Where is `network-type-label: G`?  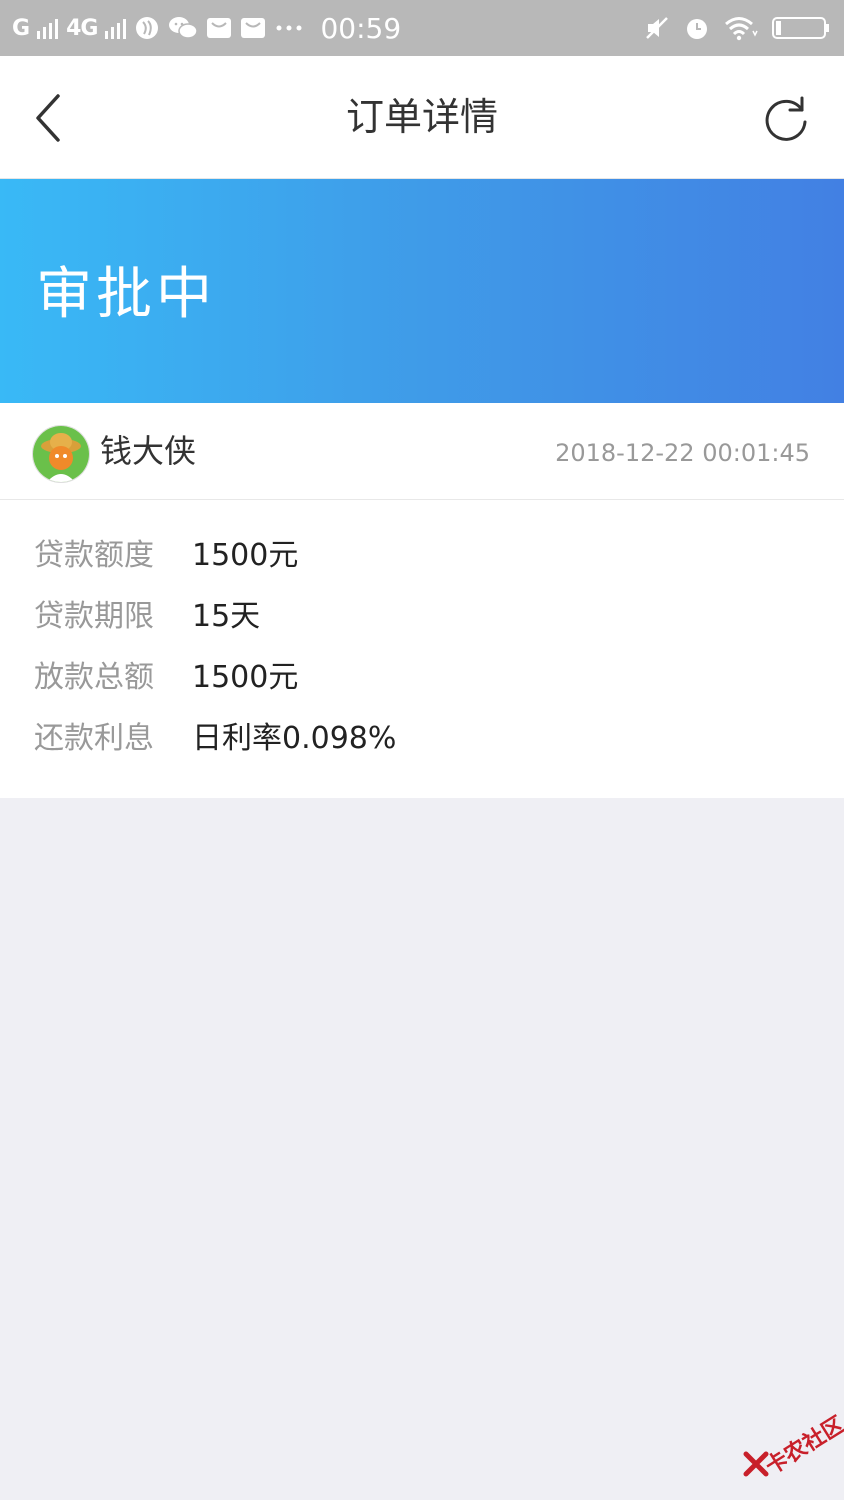 network-type-label: G is located at coordinates (21, 28).